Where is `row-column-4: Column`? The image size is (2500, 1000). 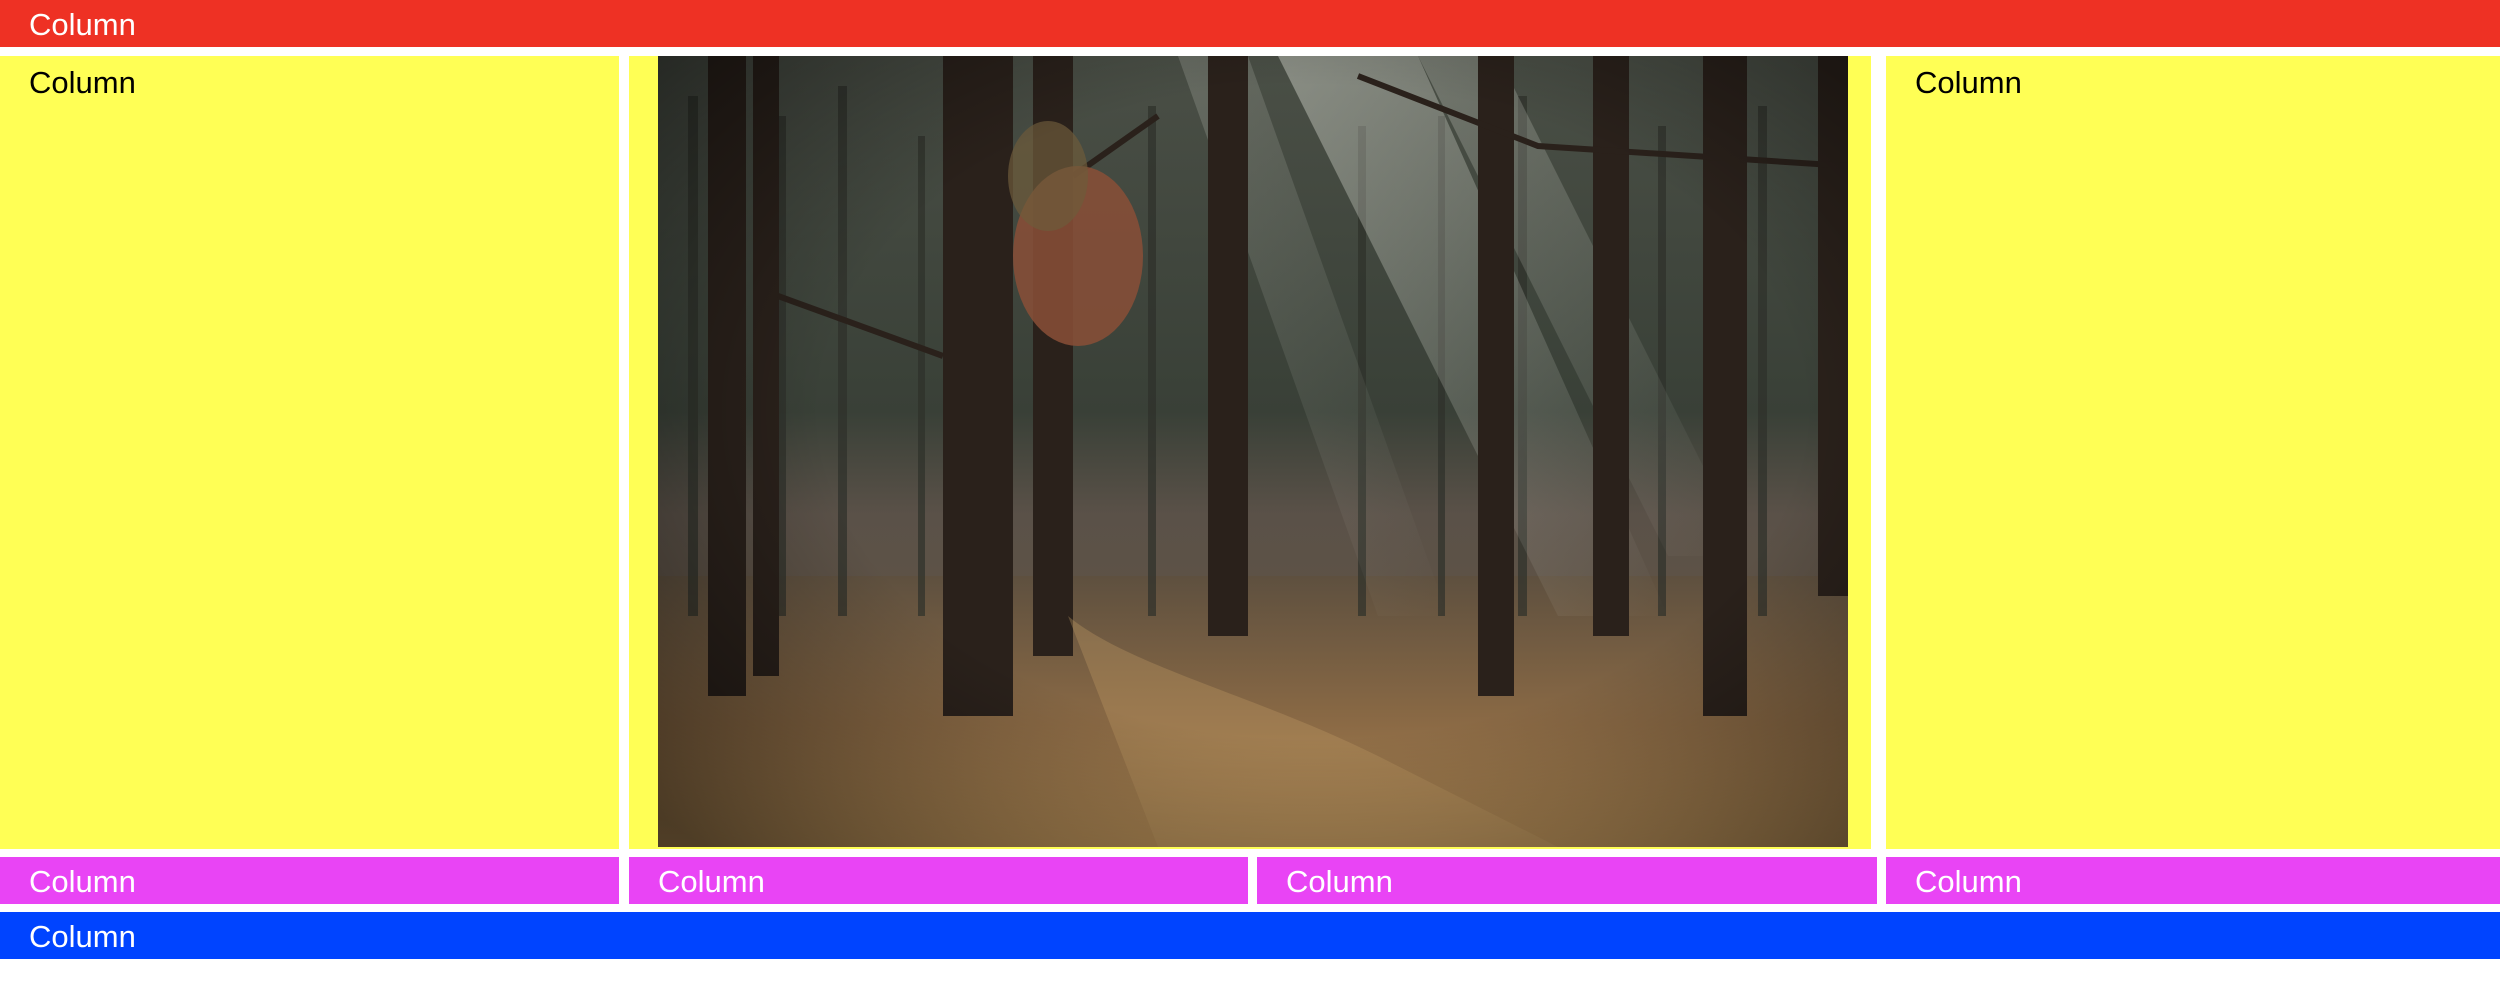
row-column-4: Column is located at coordinates (2193, 880).